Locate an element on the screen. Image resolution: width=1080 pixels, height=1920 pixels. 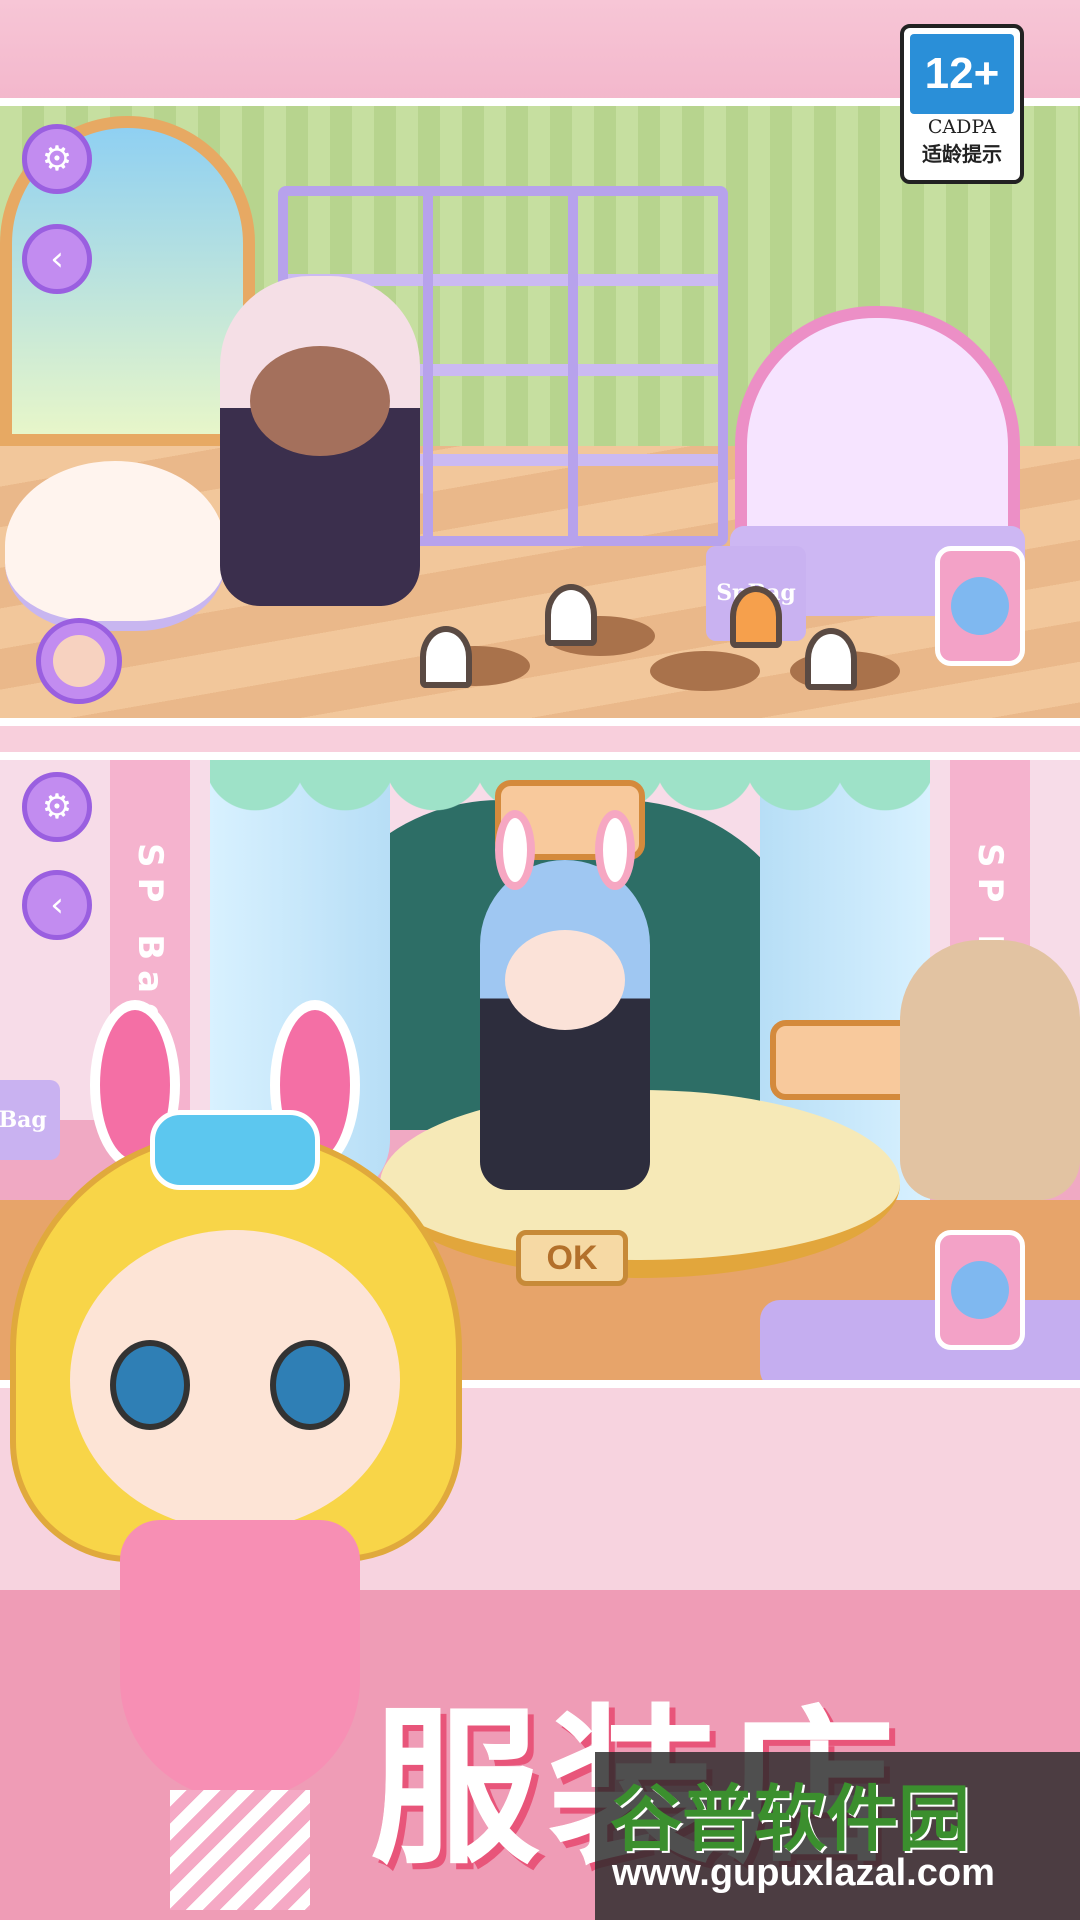
stool is located at coordinates (705, 671).